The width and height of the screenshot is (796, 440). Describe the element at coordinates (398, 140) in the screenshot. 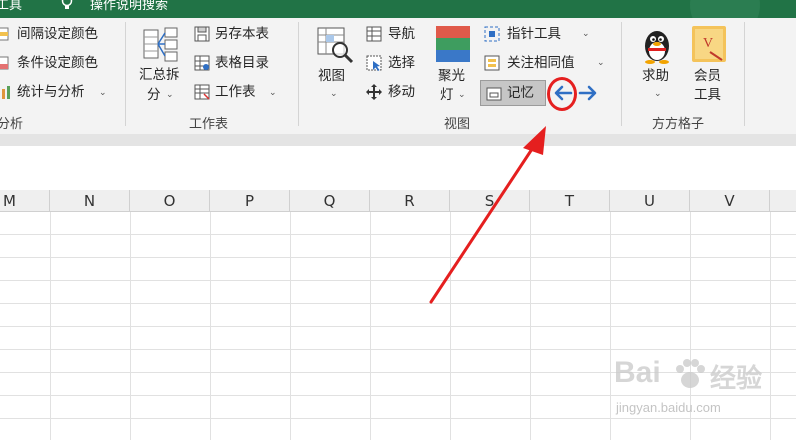

I see `ribbon-border` at that location.